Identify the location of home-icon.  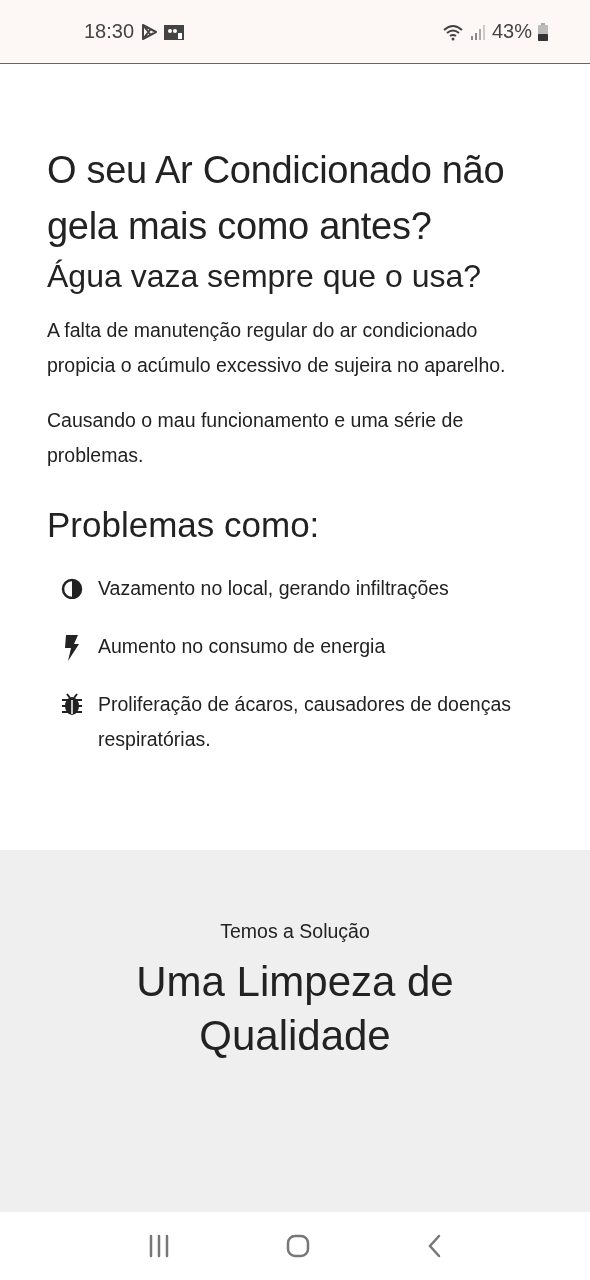
(298, 1246).